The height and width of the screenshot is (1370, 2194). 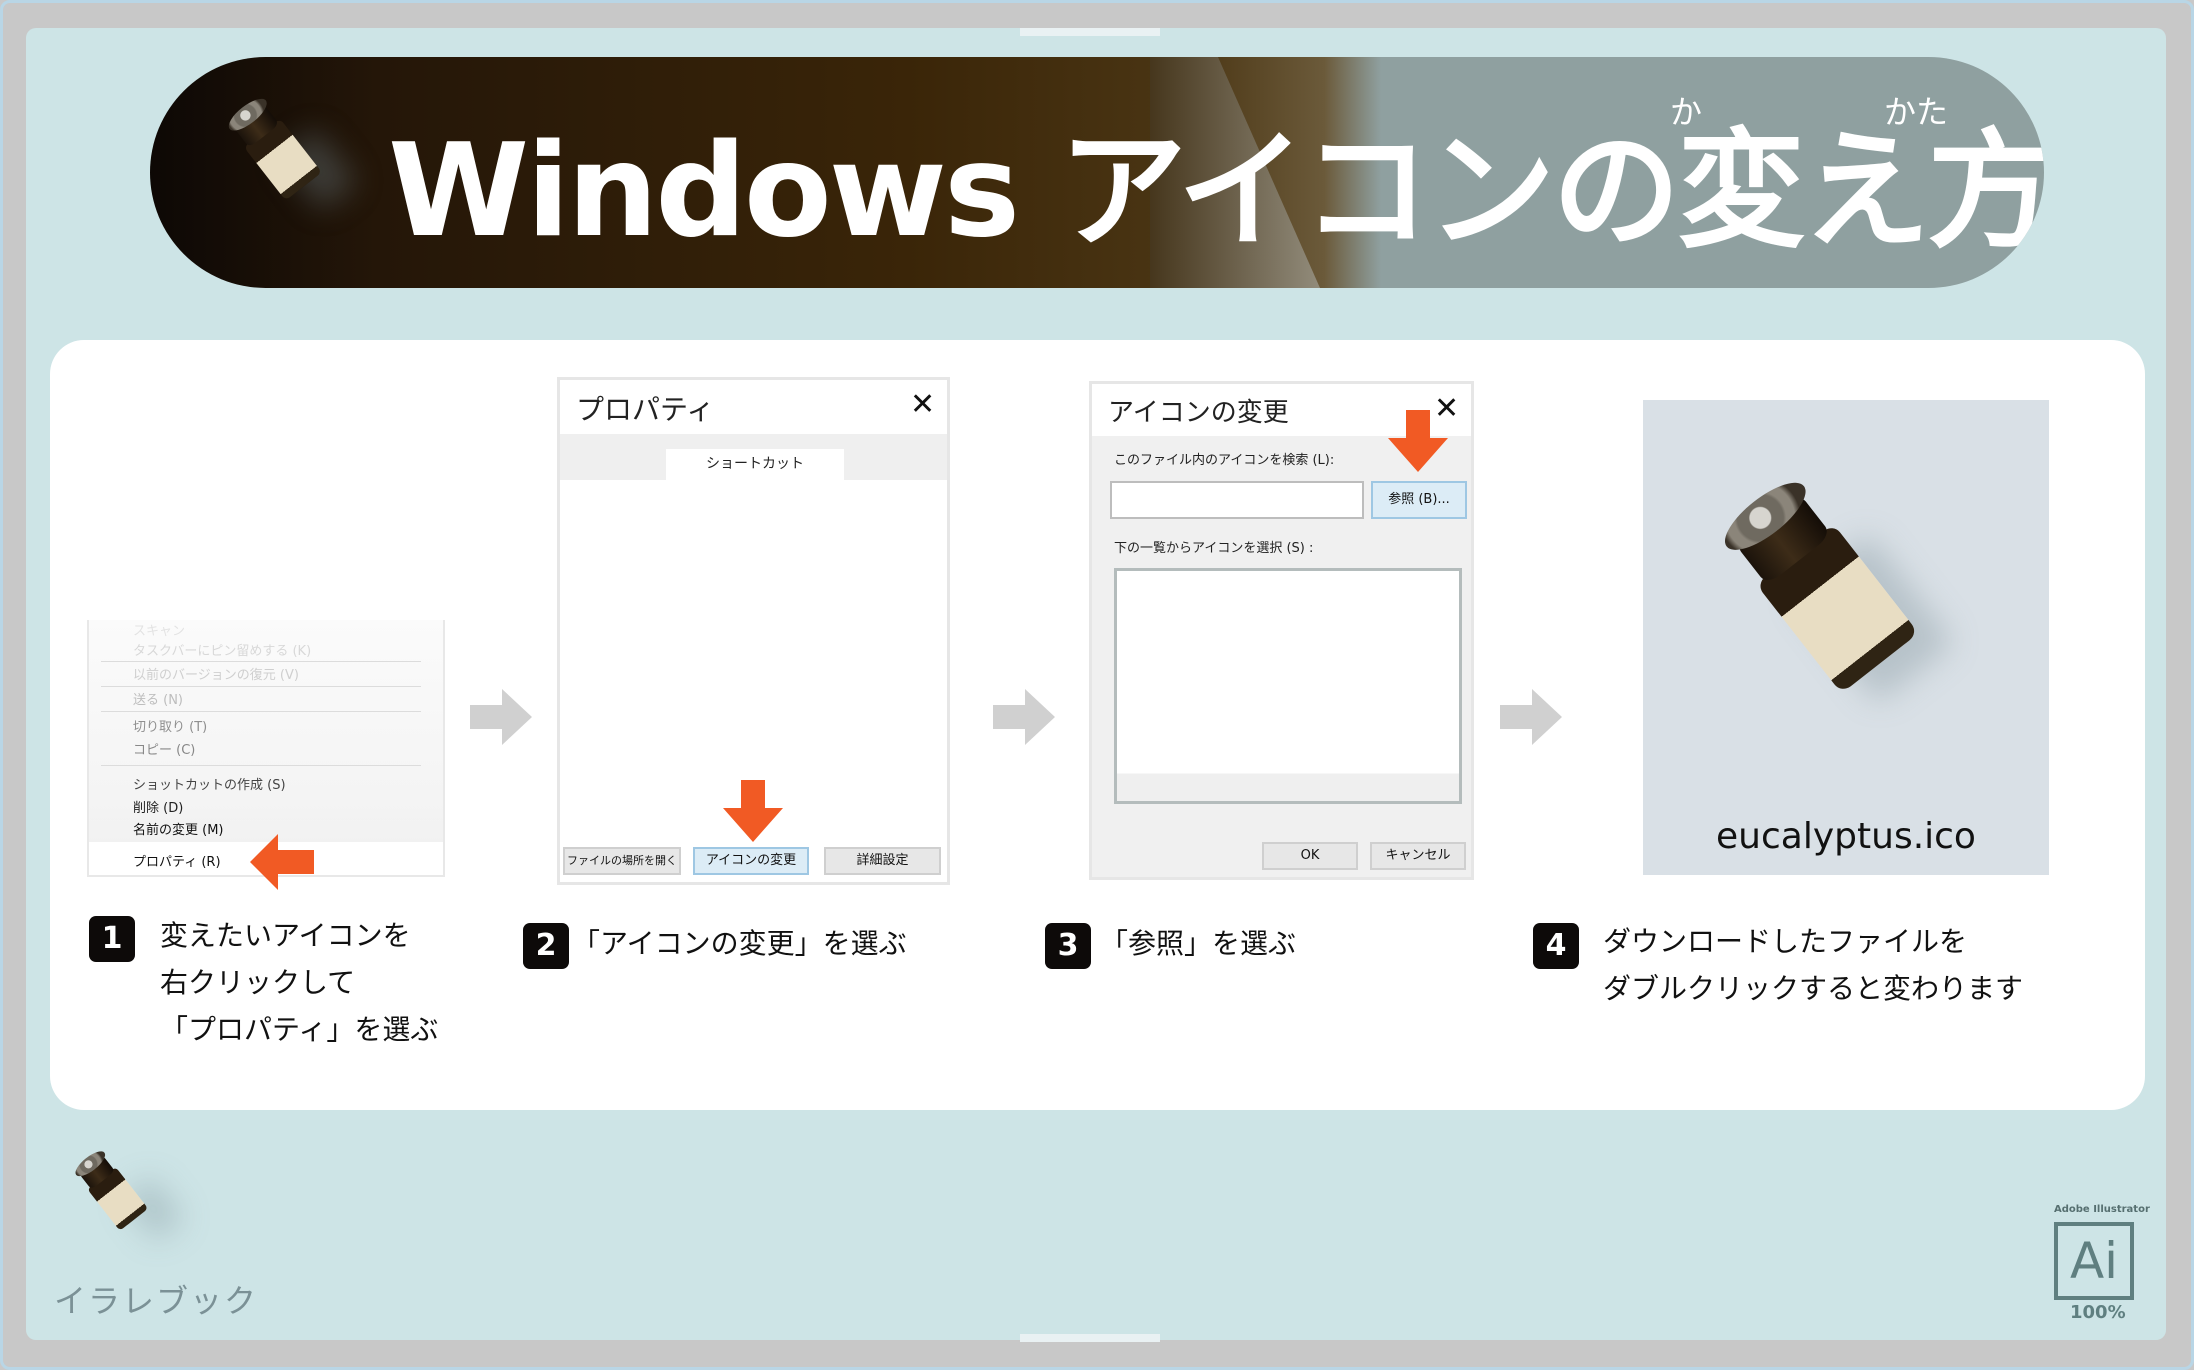 I want to click on icon-preview: eucalyptus.ico, so click(x=1846, y=637).